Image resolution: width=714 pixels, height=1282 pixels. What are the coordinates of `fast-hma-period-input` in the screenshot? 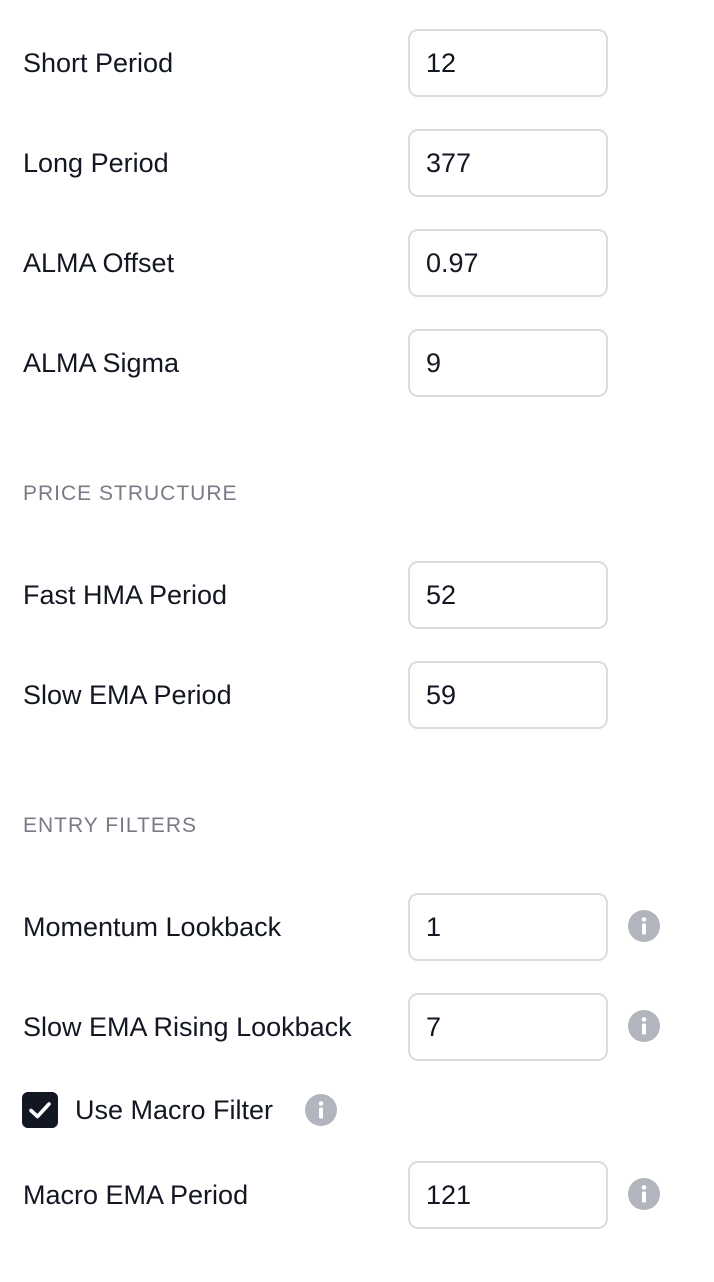 It's located at (506, 595).